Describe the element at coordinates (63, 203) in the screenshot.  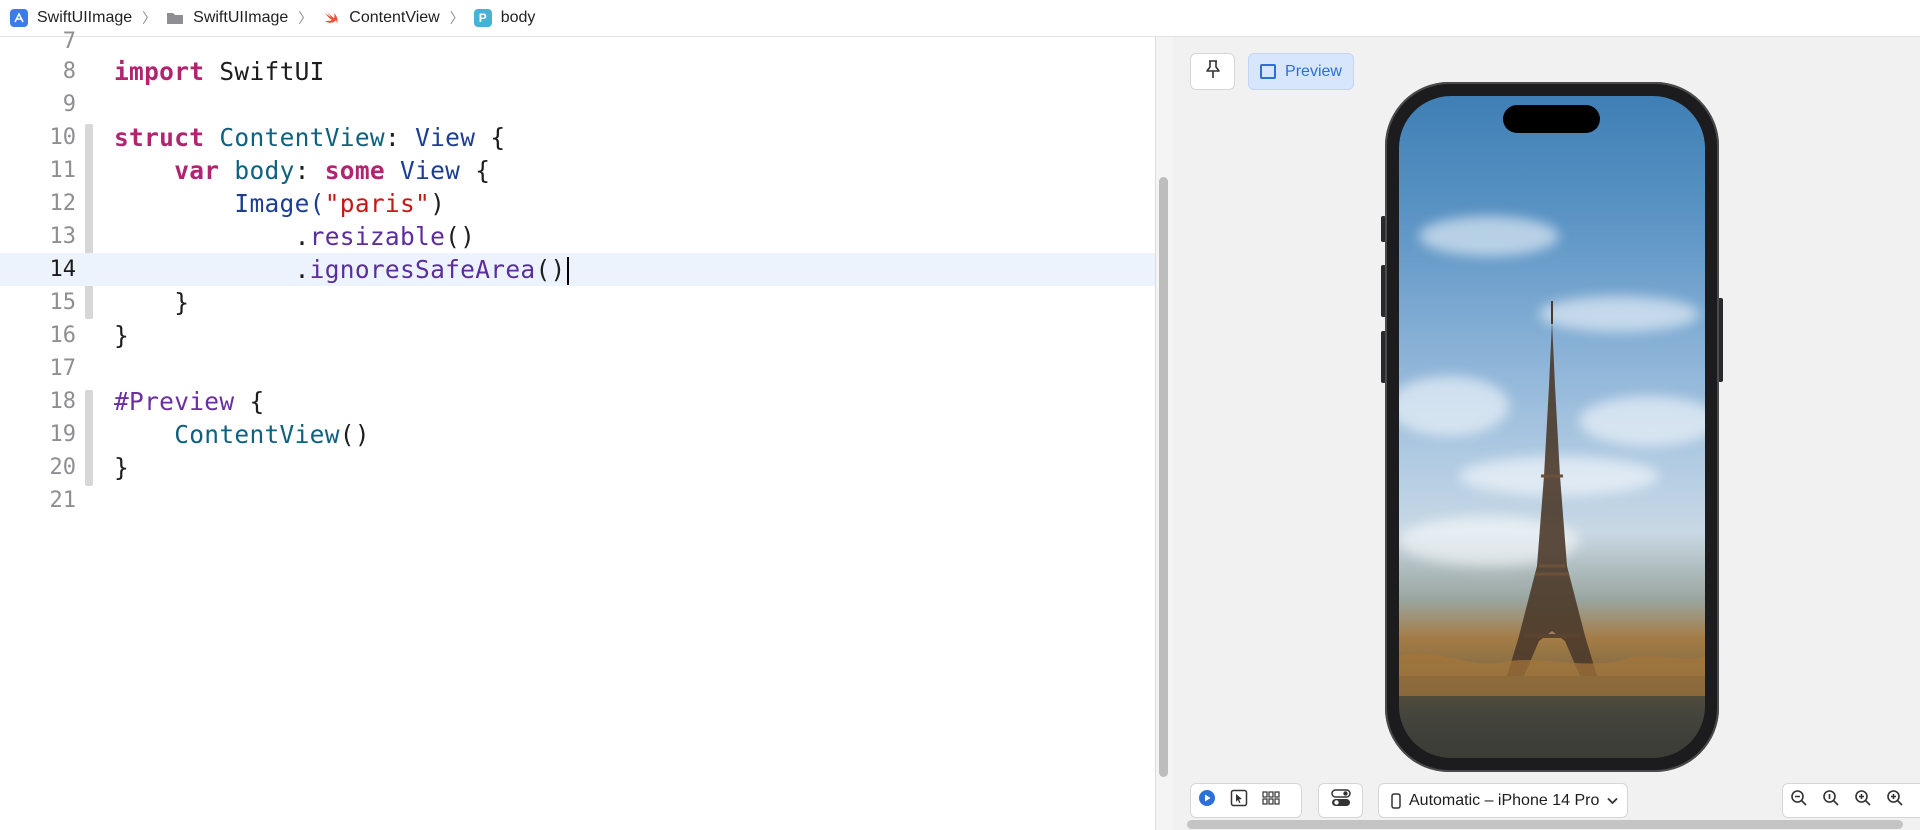
I see `line-number: 12` at that location.